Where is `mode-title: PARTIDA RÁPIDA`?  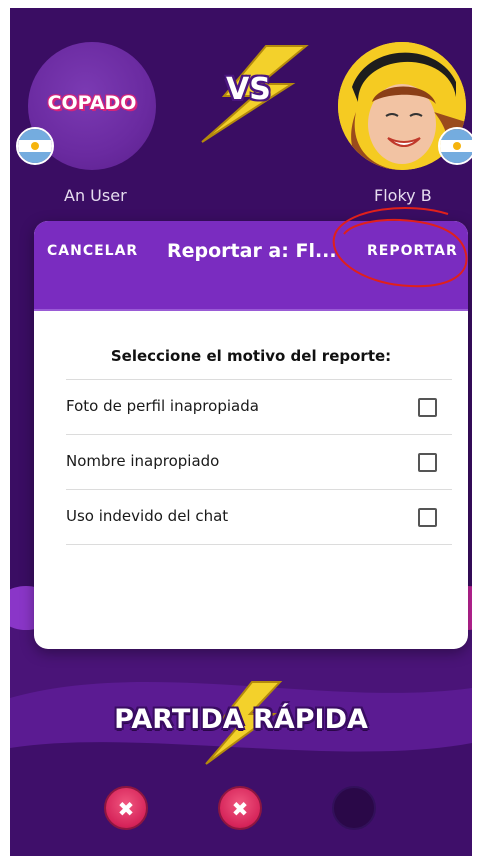
mode-title: PARTIDA RÁPIDA is located at coordinates (241, 719).